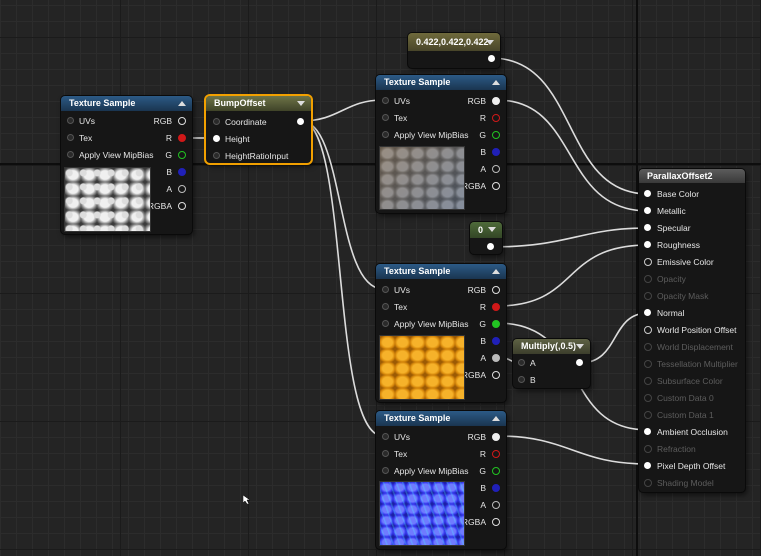 Image resolution: width=761 pixels, height=556 pixels. What do you see at coordinates (486, 230) in the screenshot?
I see `node-header: 0` at bounding box center [486, 230].